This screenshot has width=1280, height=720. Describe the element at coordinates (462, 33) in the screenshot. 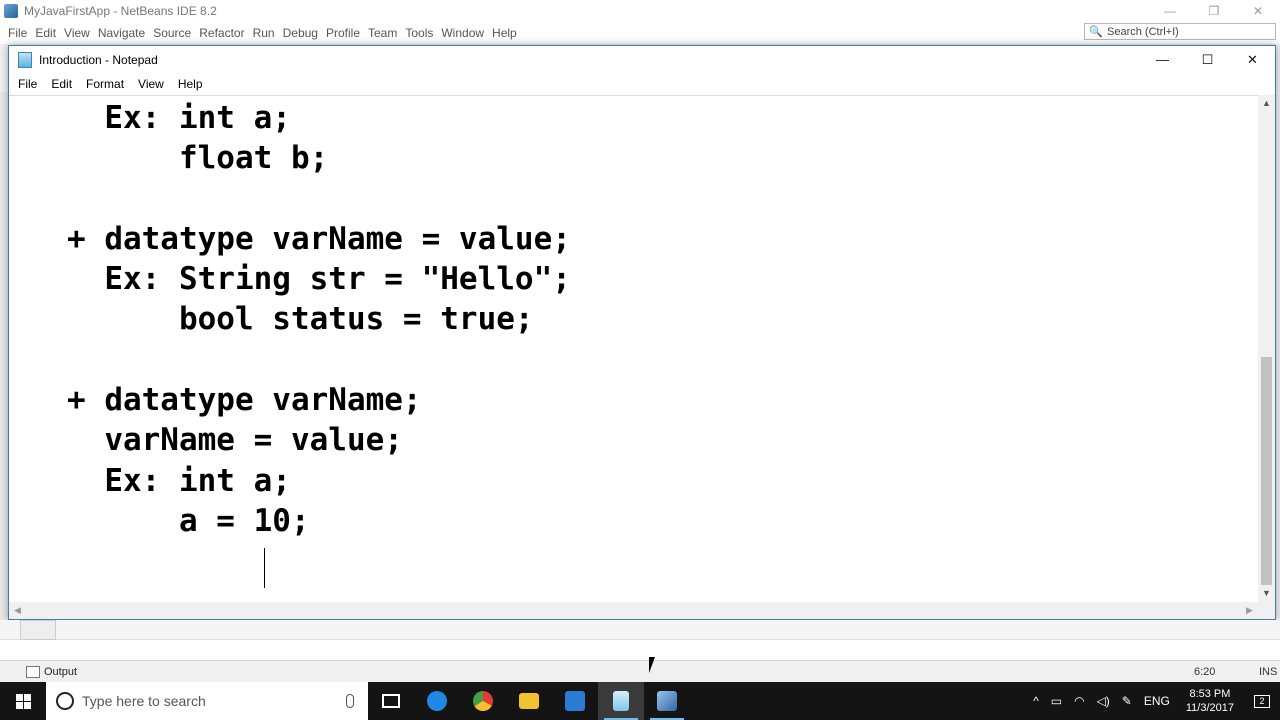

I see `nb-menu-window: Window` at that location.